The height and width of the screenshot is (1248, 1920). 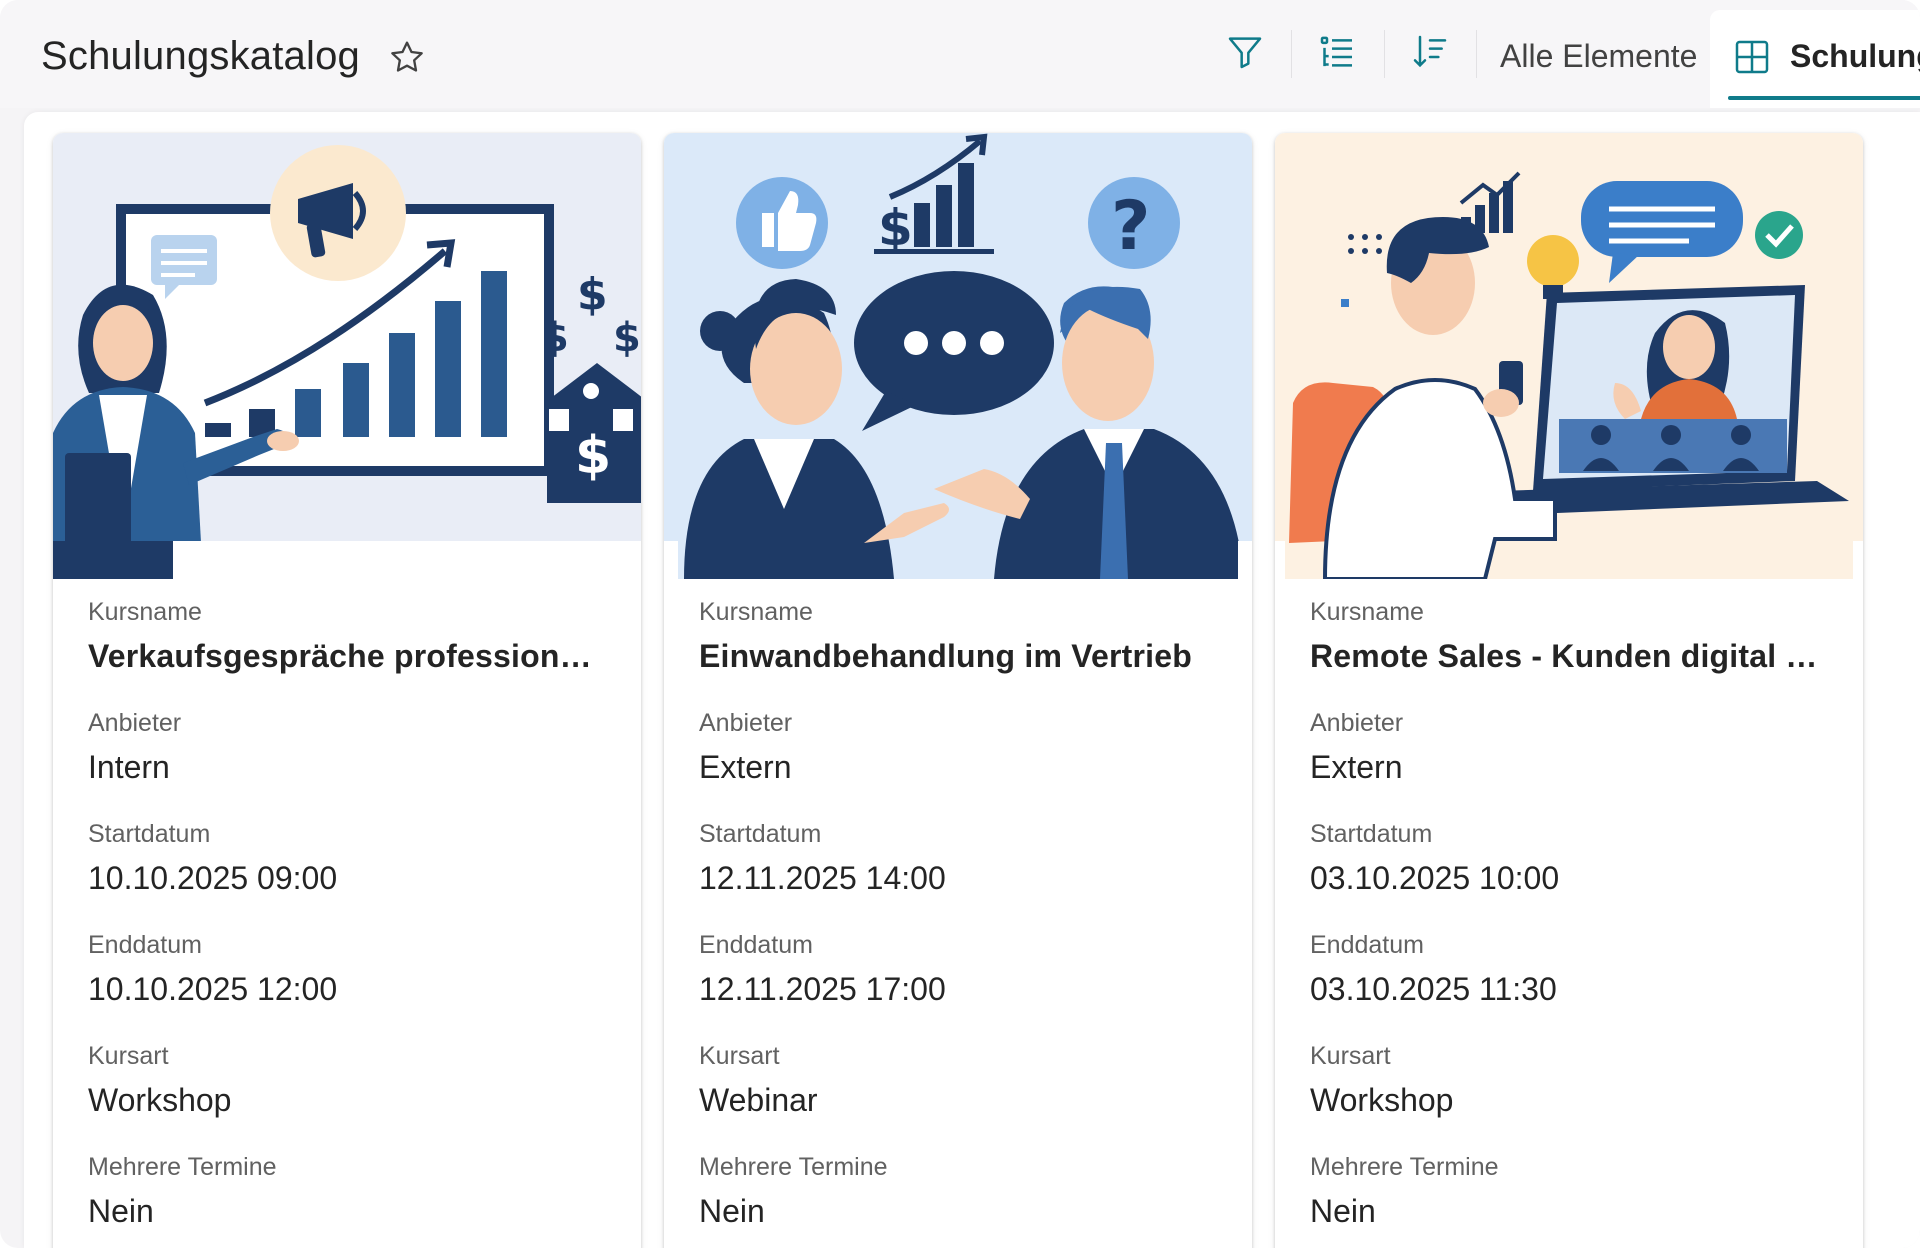 I want to click on sort-icon, so click(x=1430, y=54).